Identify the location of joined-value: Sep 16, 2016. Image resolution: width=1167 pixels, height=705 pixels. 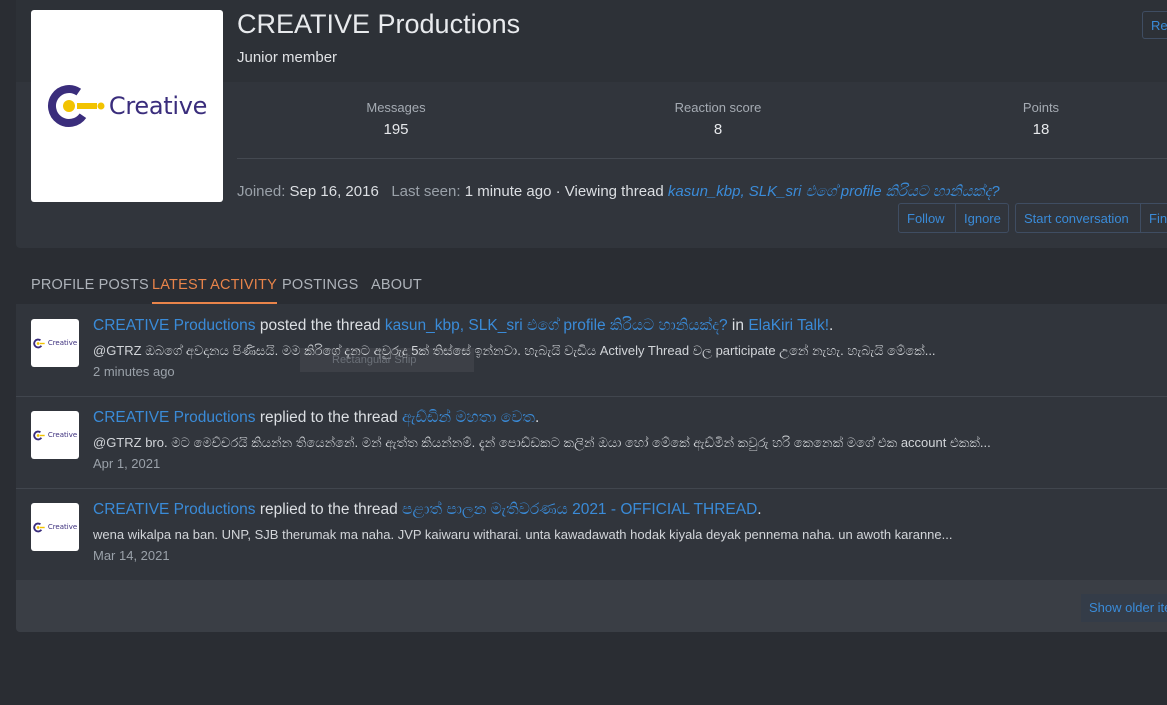
(334, 191).